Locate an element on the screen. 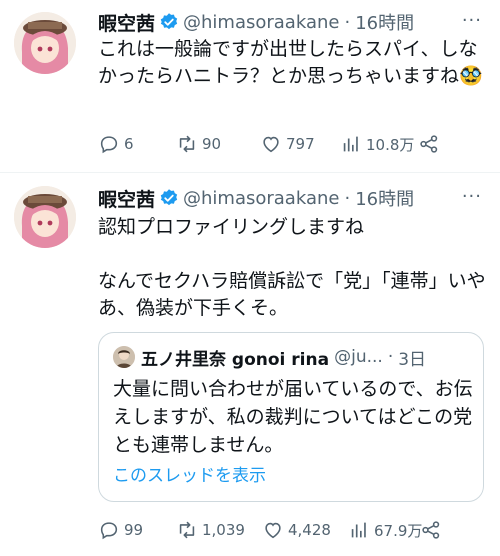 Image resolution: width=500 pixels, height=556 pixels. like-button: 797 is located at coordinates (287, 144).